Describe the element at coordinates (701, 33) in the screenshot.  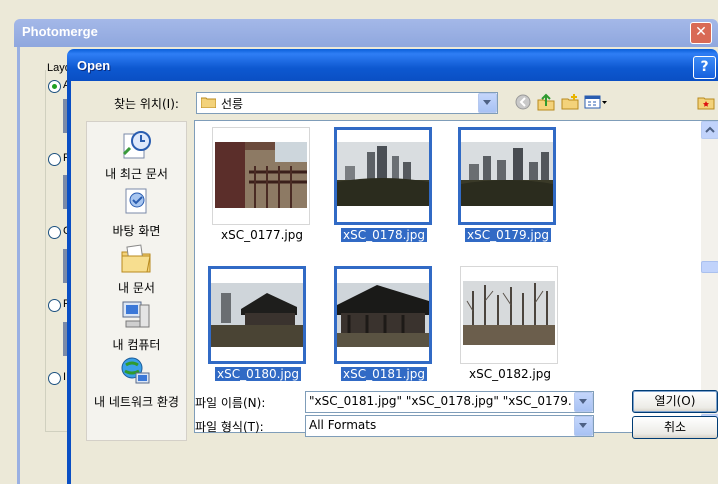
I see `close-icon: ✕` at that location.